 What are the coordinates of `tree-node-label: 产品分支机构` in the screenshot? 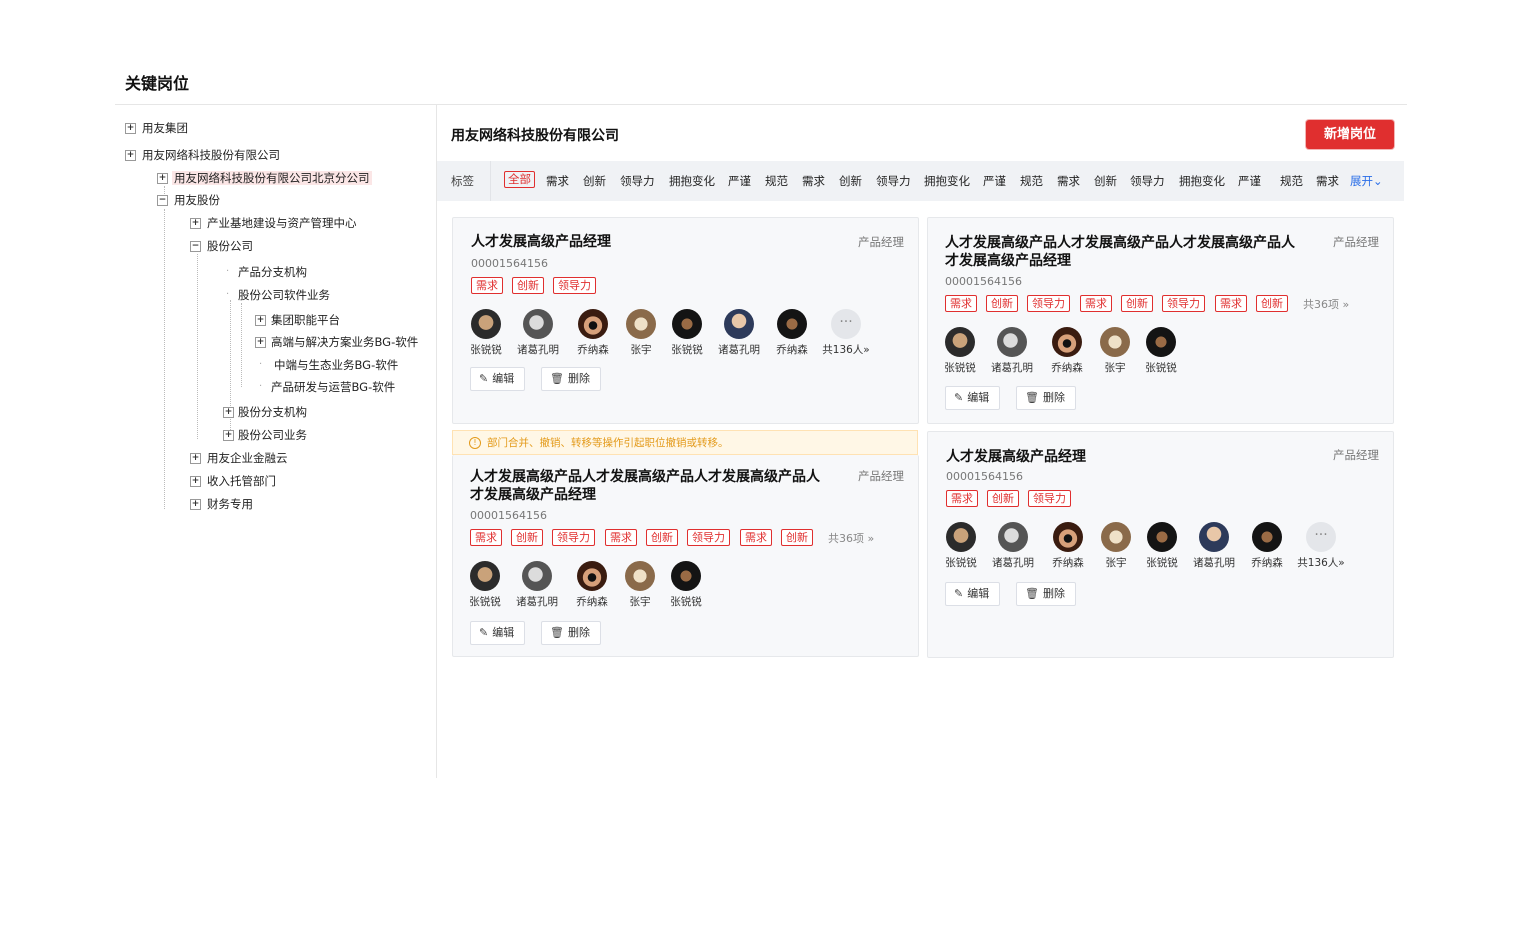 It's located at (272, 272).